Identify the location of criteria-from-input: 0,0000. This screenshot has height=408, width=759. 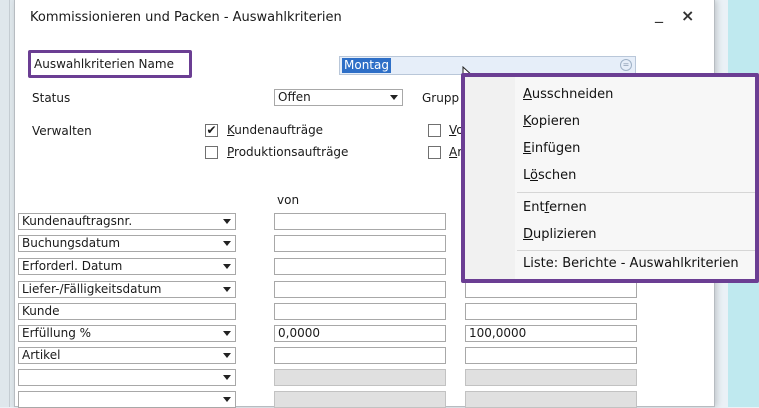
(360, 333).